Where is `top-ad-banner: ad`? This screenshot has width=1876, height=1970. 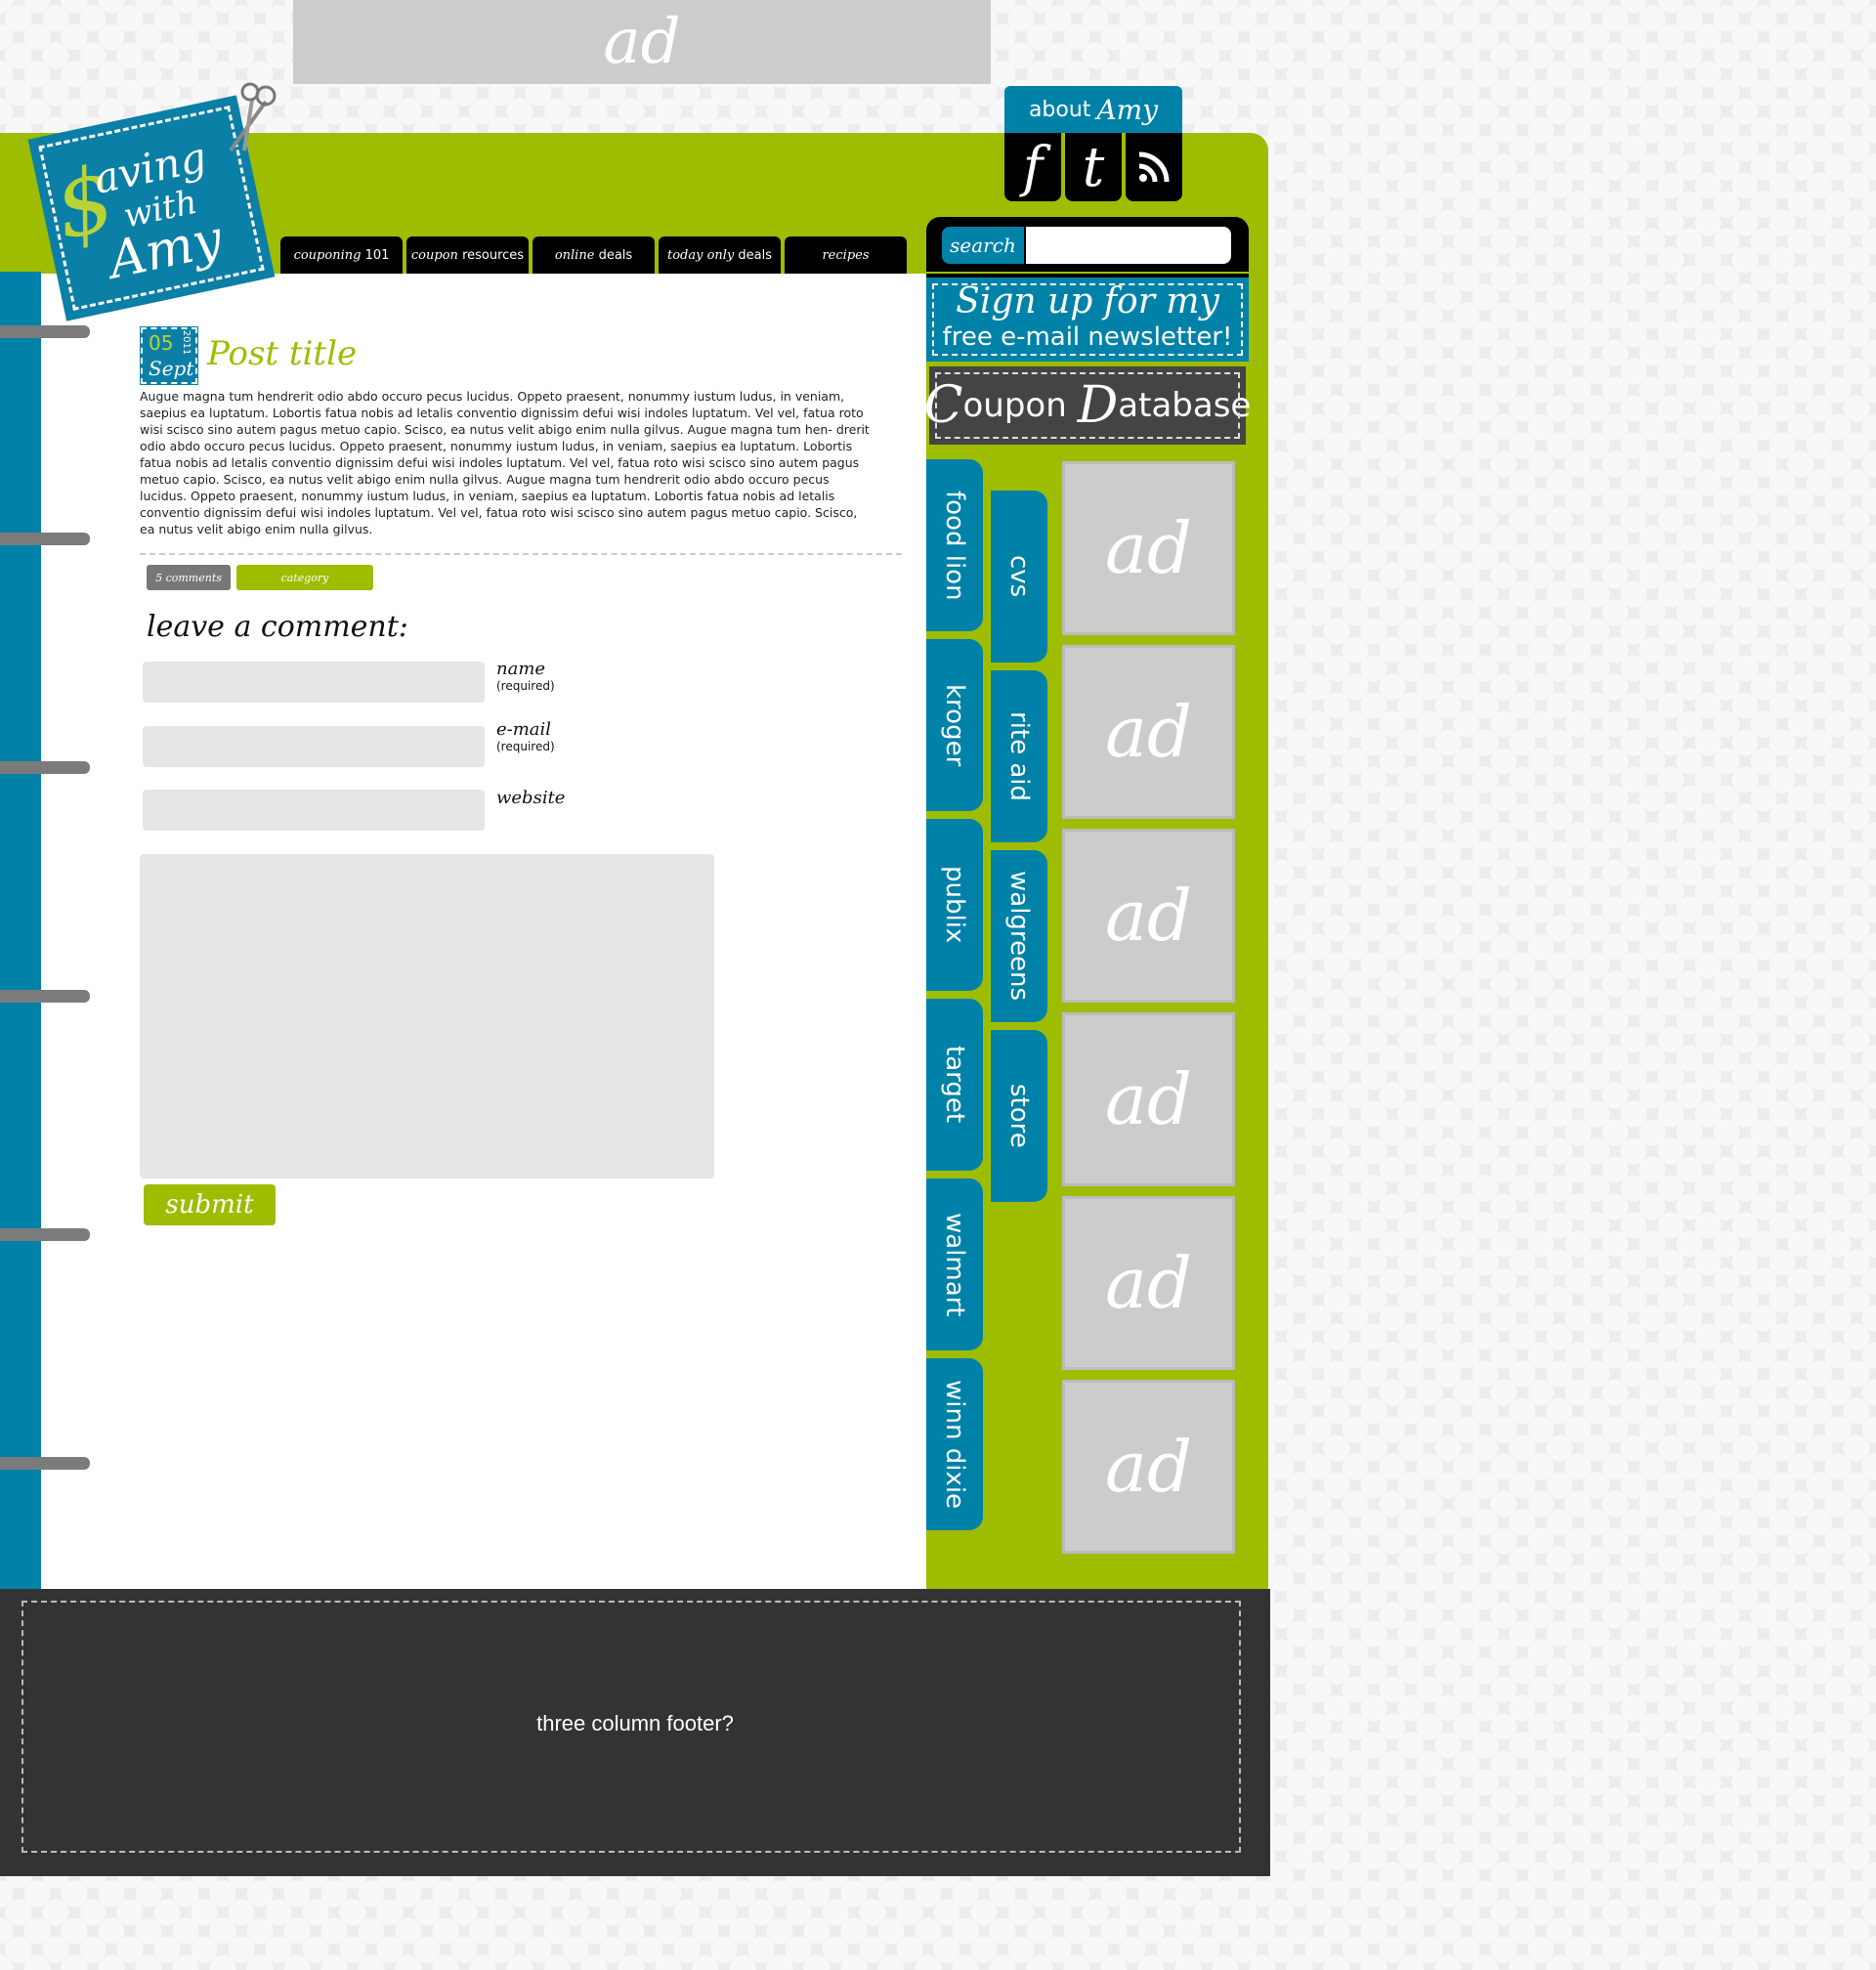 top-ad-banner: ad is located at coordinates (642, 42).